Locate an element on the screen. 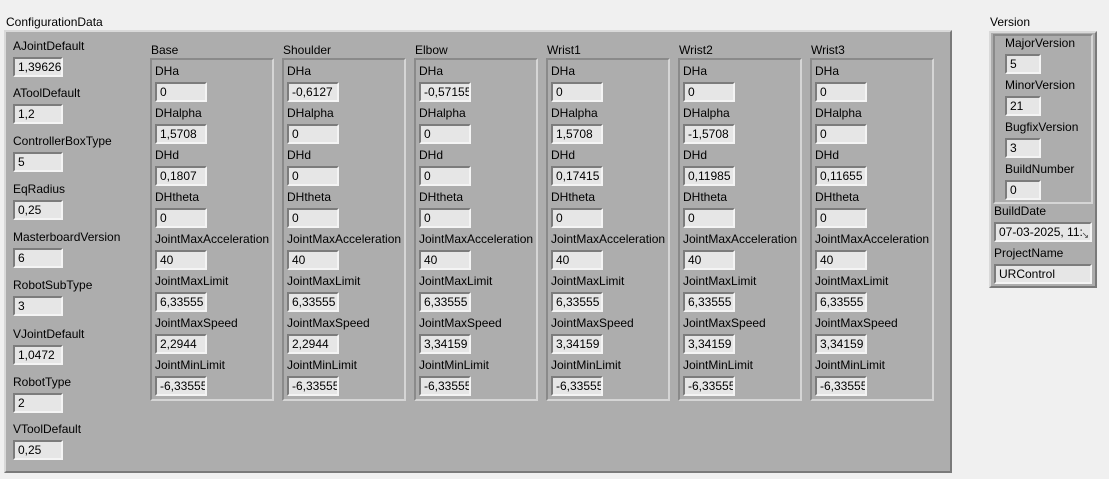 The width and height of the screenshot is (1109, 479). field-label: RobotSubType is located at coordinates (53, 285).